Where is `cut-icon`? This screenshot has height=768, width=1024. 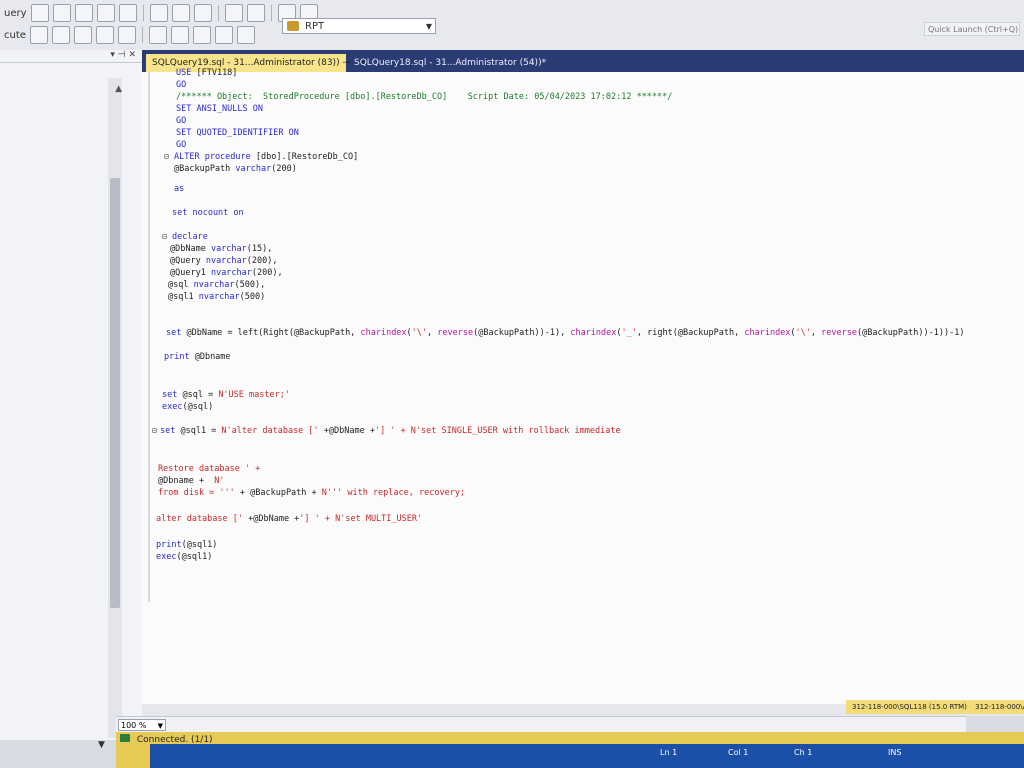 cut-icon is located at coordinates (158, 13).